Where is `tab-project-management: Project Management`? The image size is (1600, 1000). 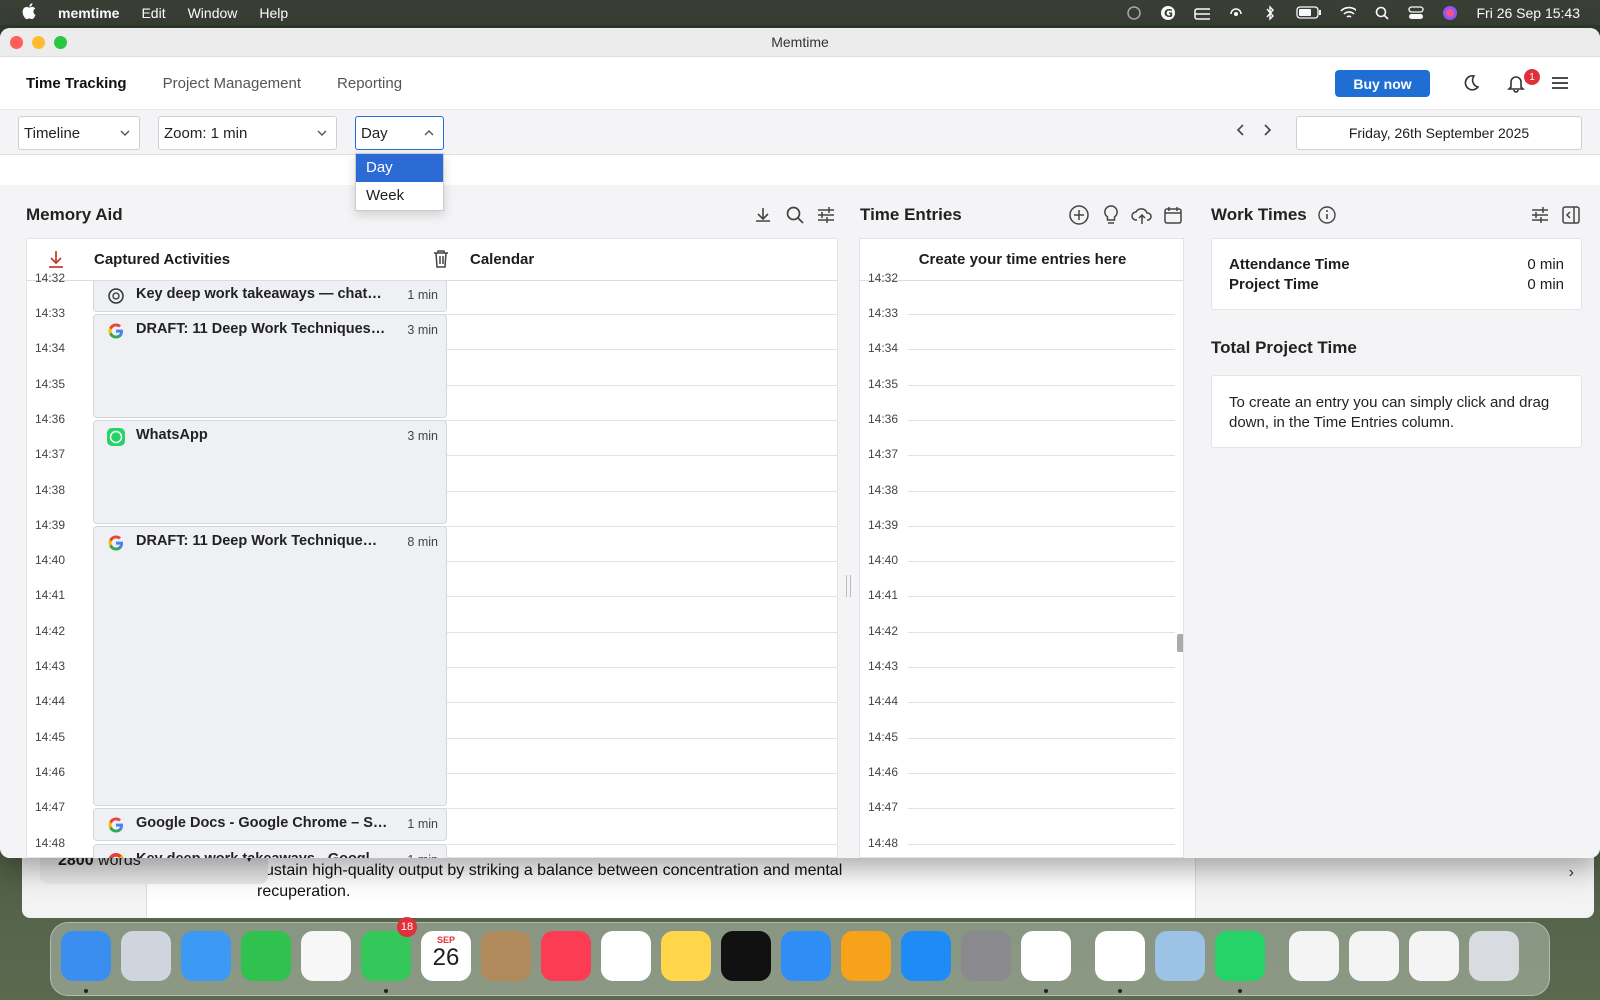 tab-project-management: Project Management is located at coordinates (232, 83).